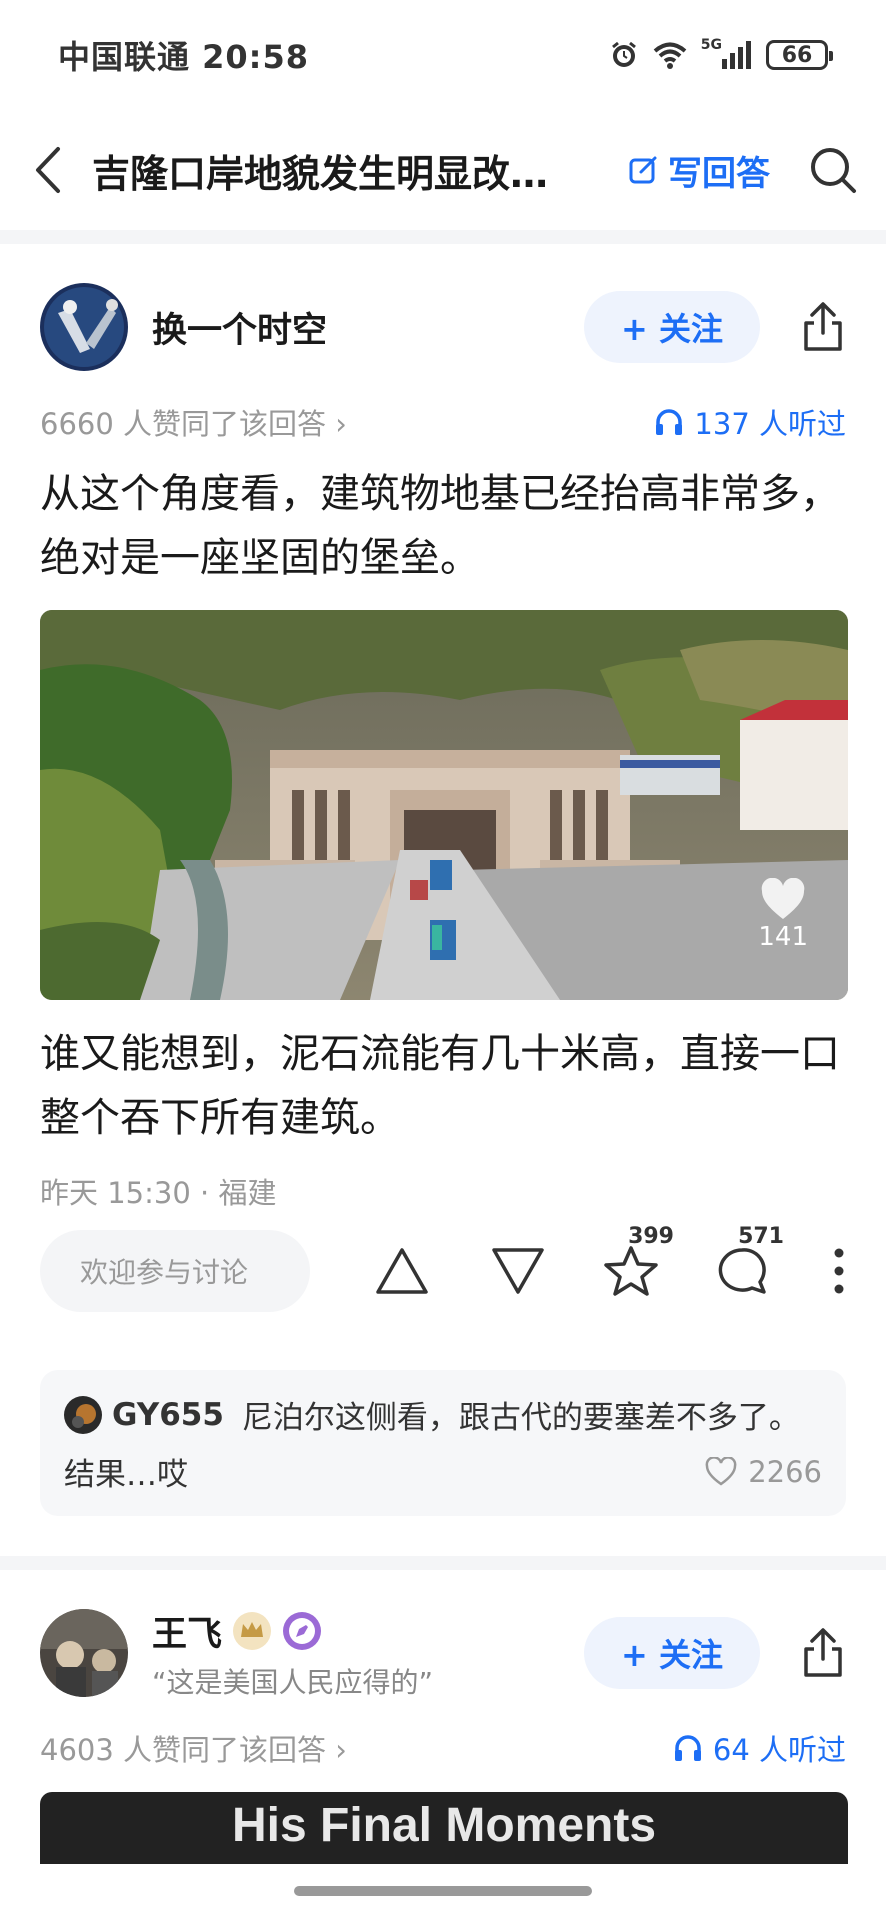 Image resolution: width=886 pixels, height=1920 pixels. What do you see at coordinates (651, 1236) in the screenshot?
I see `favorite-count: 399` at bounding box center [651, 1236].